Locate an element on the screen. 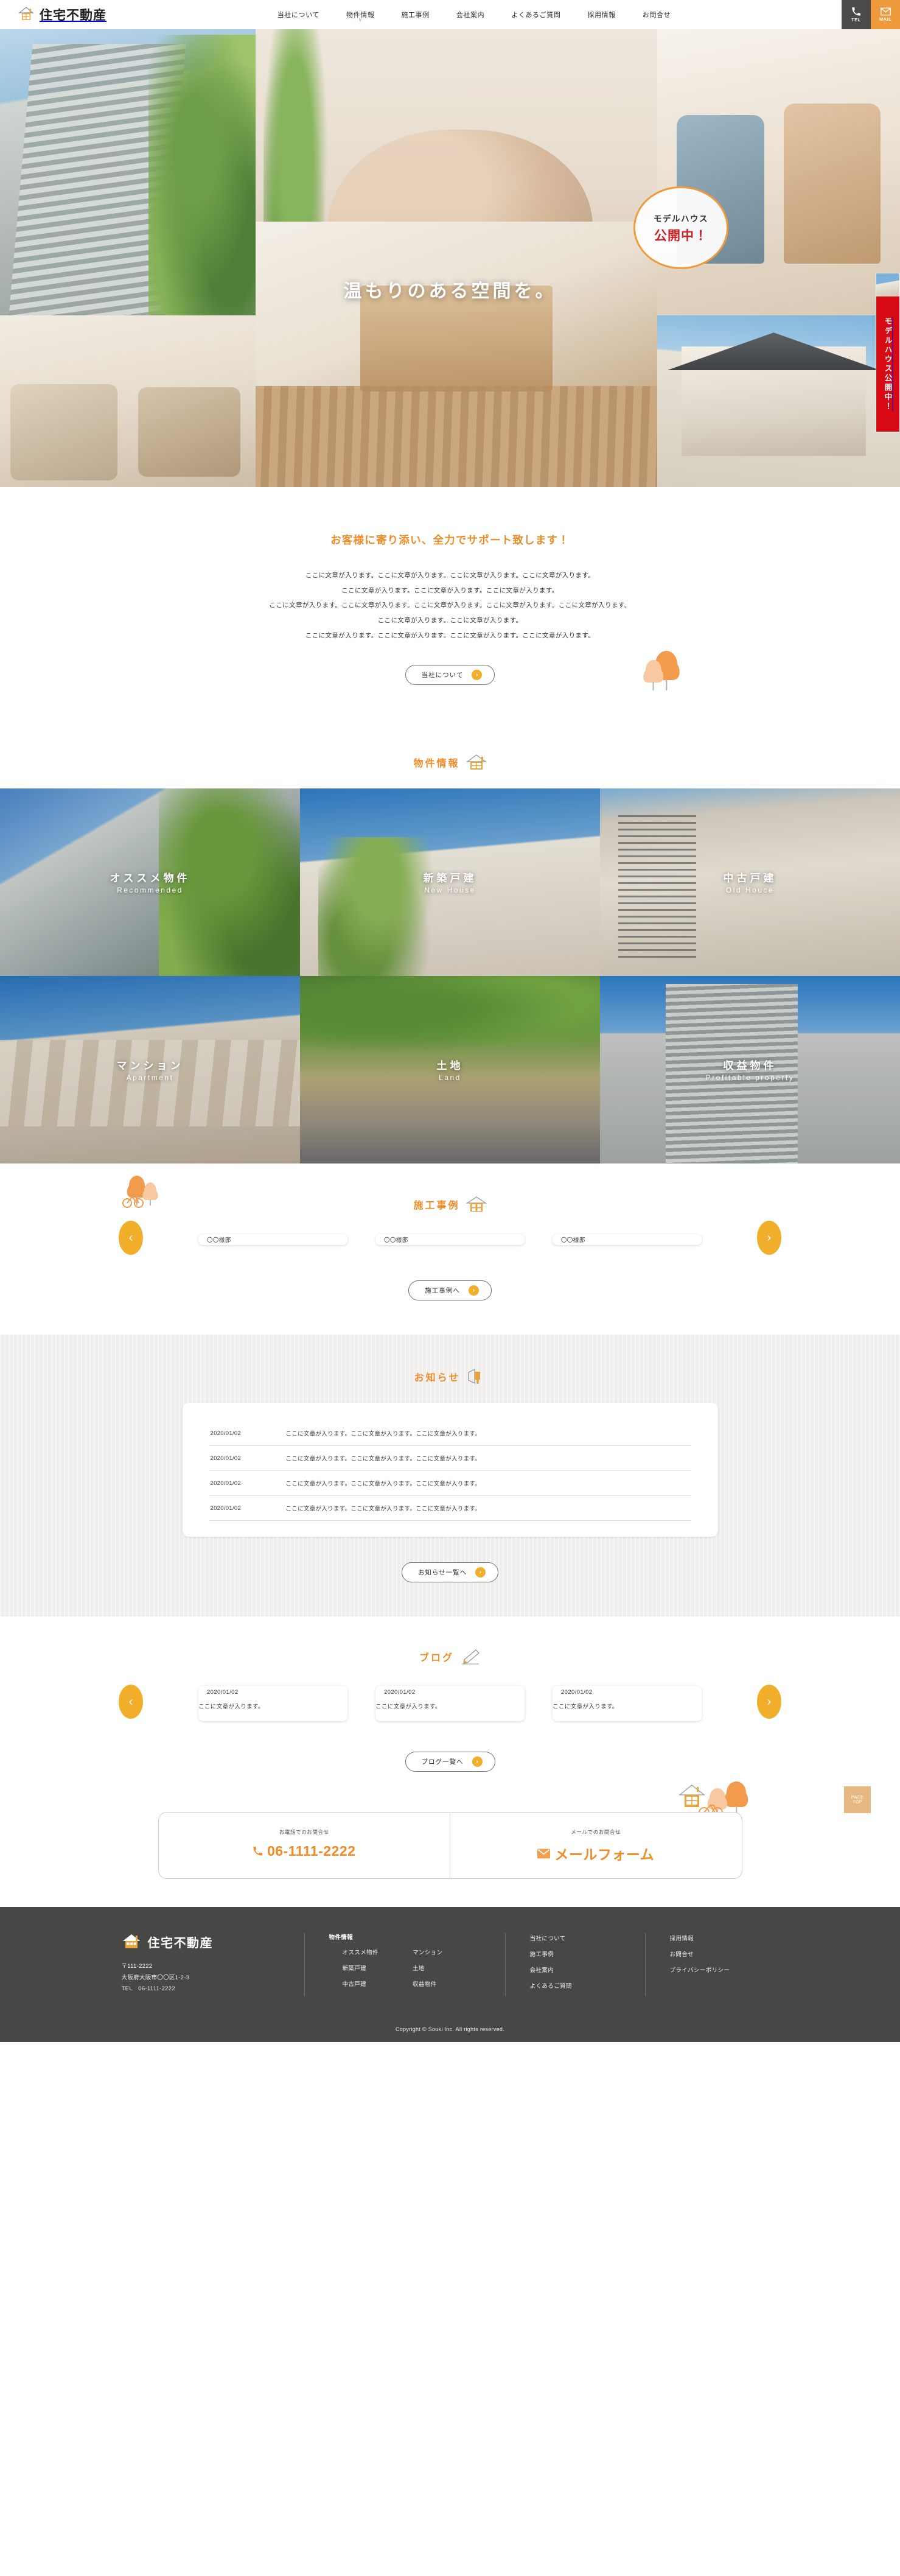  footer-link-company: 会社案内 is located at coordinates (542, 1970).